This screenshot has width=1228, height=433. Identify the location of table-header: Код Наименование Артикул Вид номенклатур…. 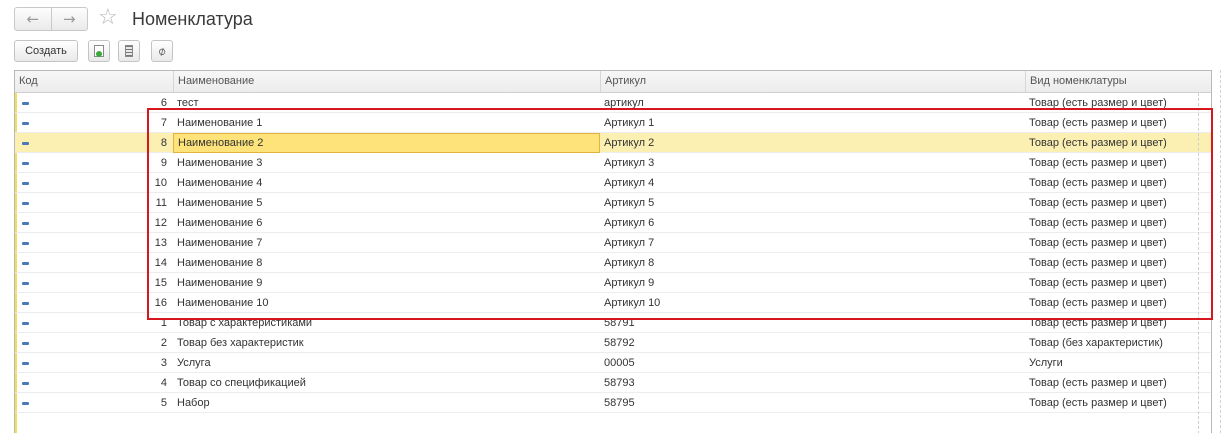
(613, 82).